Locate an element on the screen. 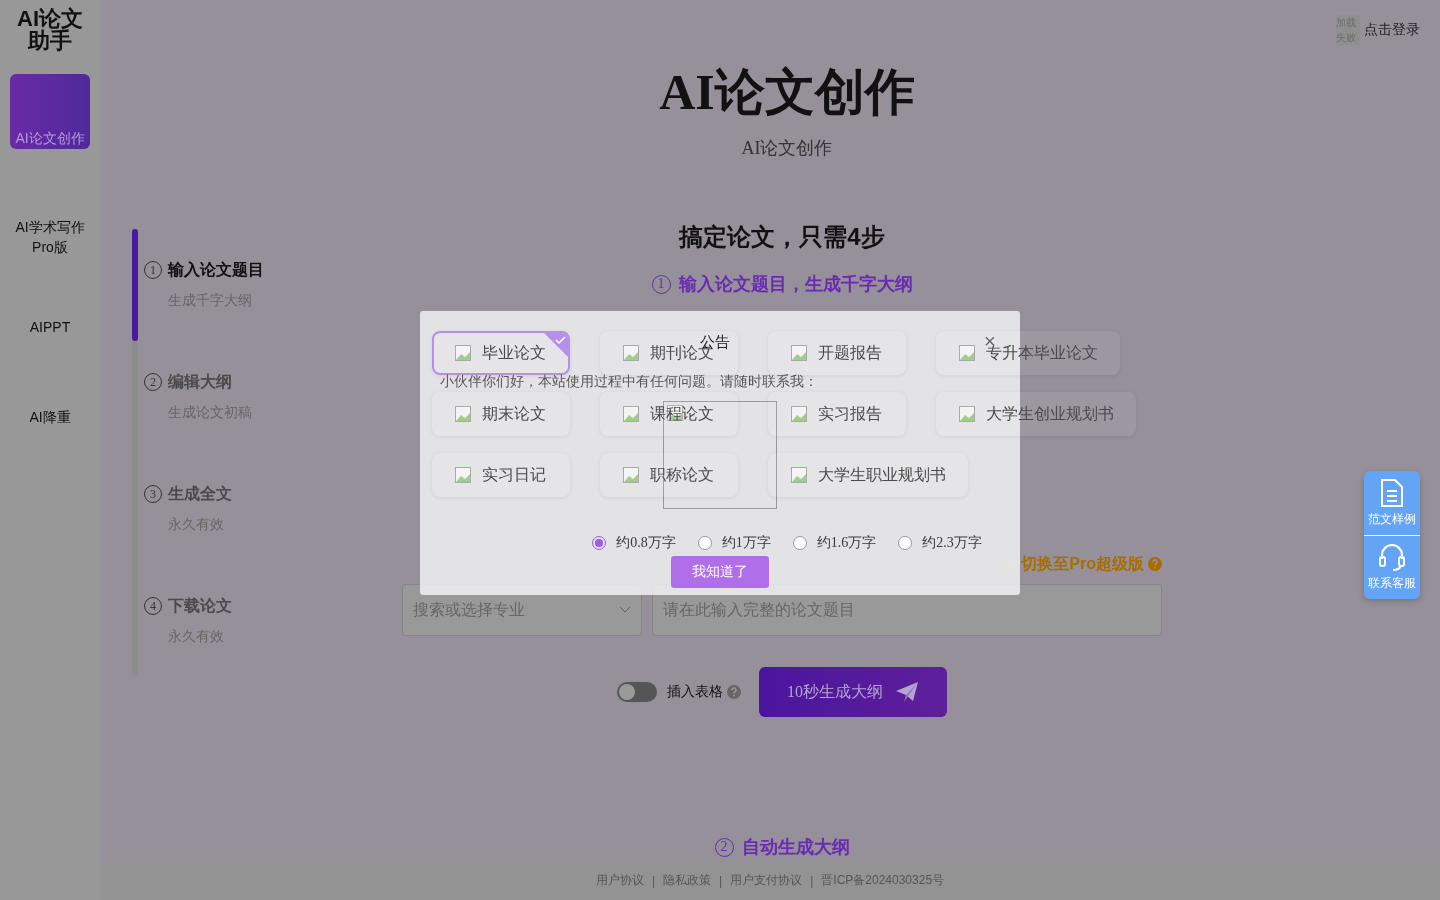 This screenshot has height=900, width=1440. nav-item: AI论文创作 is located at coordinates (50, 111).